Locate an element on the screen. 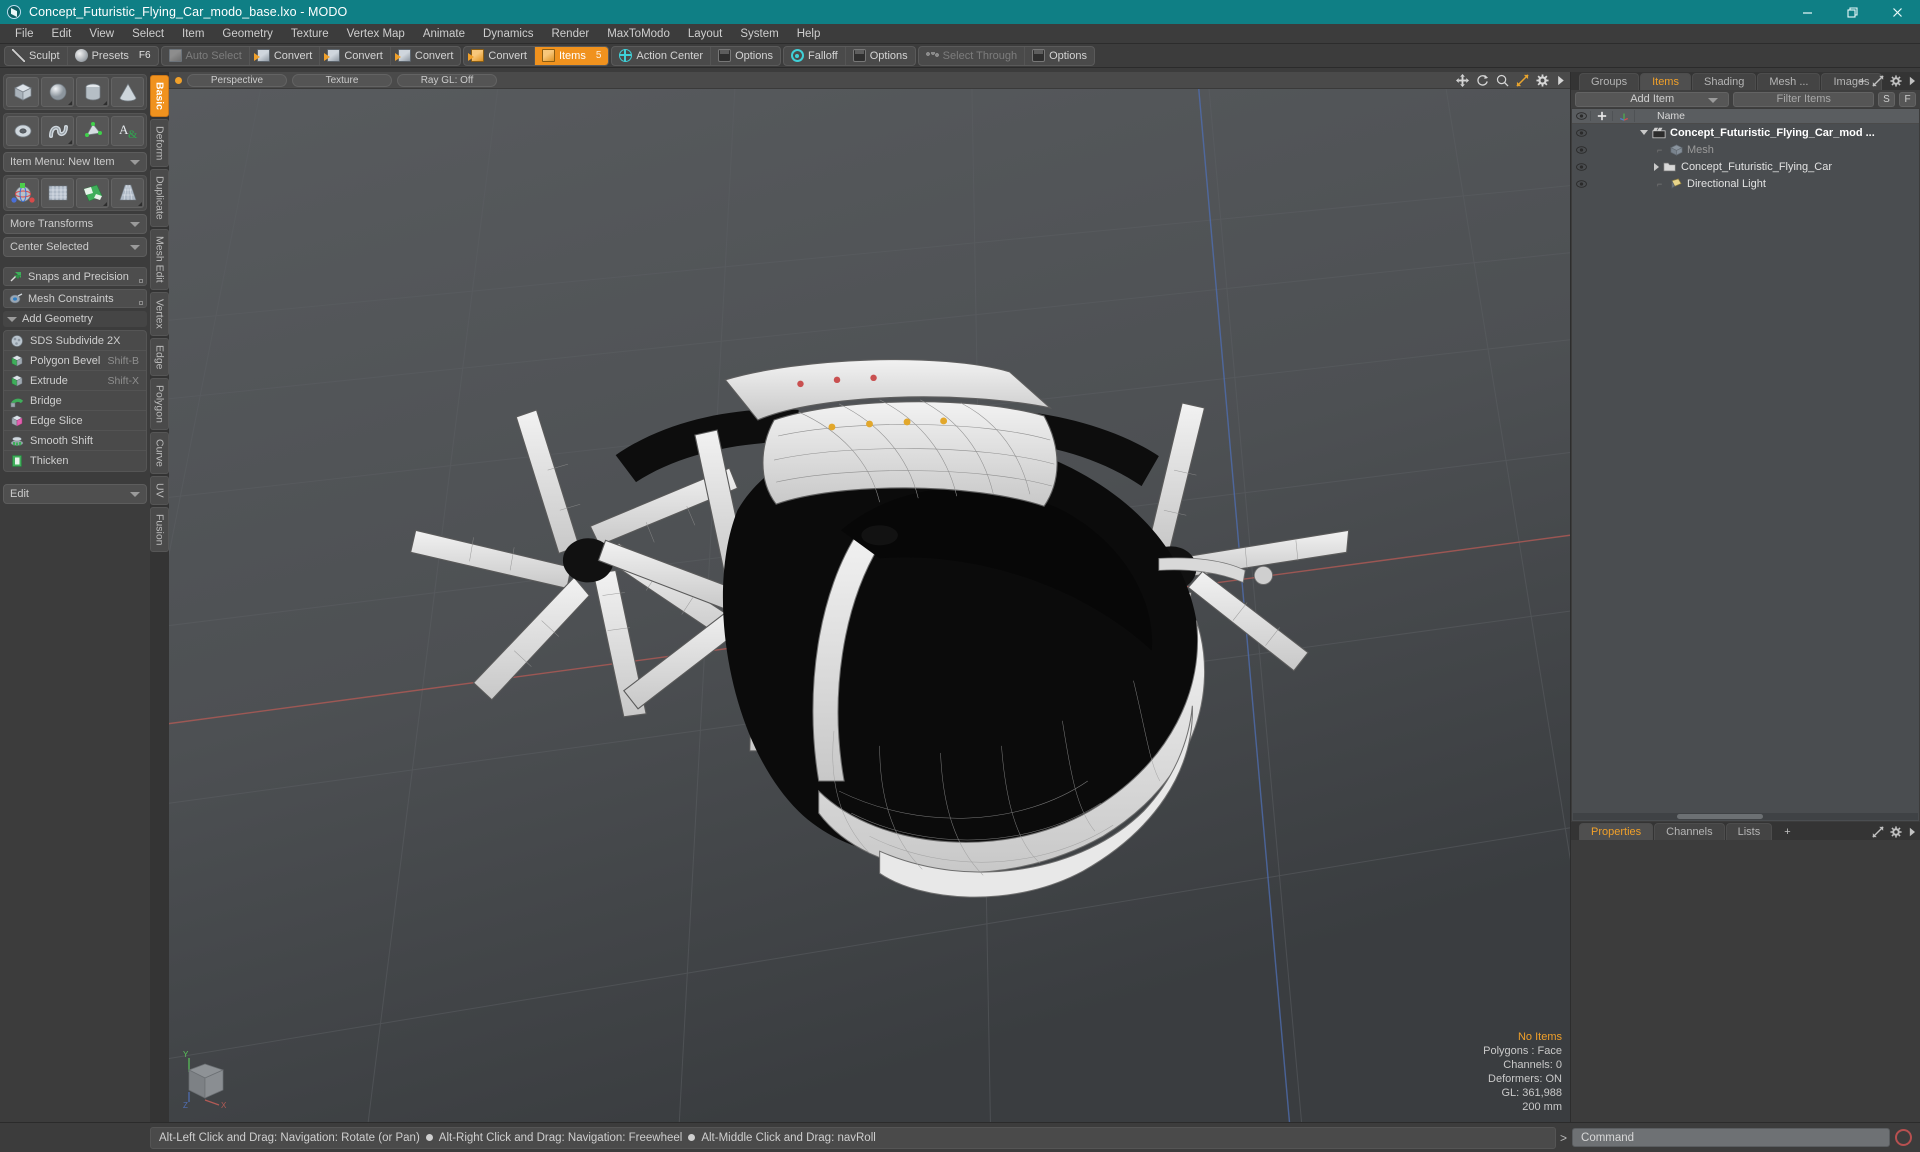  filter-items-input: Filter Items is located at coordinates (1803, 99).